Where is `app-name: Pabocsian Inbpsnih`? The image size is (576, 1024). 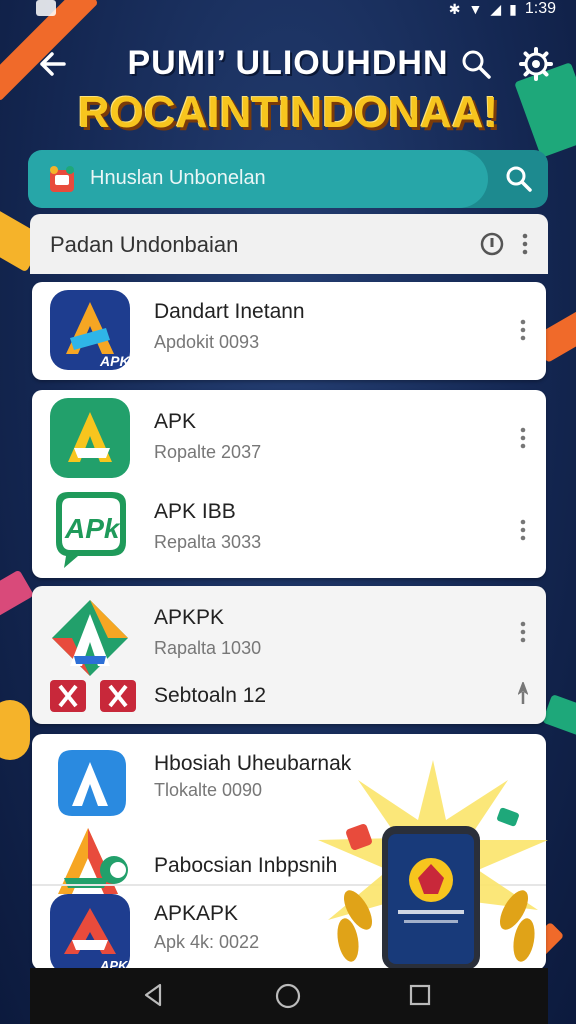 app-name: Pabocsian Inbpsnih is located at coordinates (246, 865).